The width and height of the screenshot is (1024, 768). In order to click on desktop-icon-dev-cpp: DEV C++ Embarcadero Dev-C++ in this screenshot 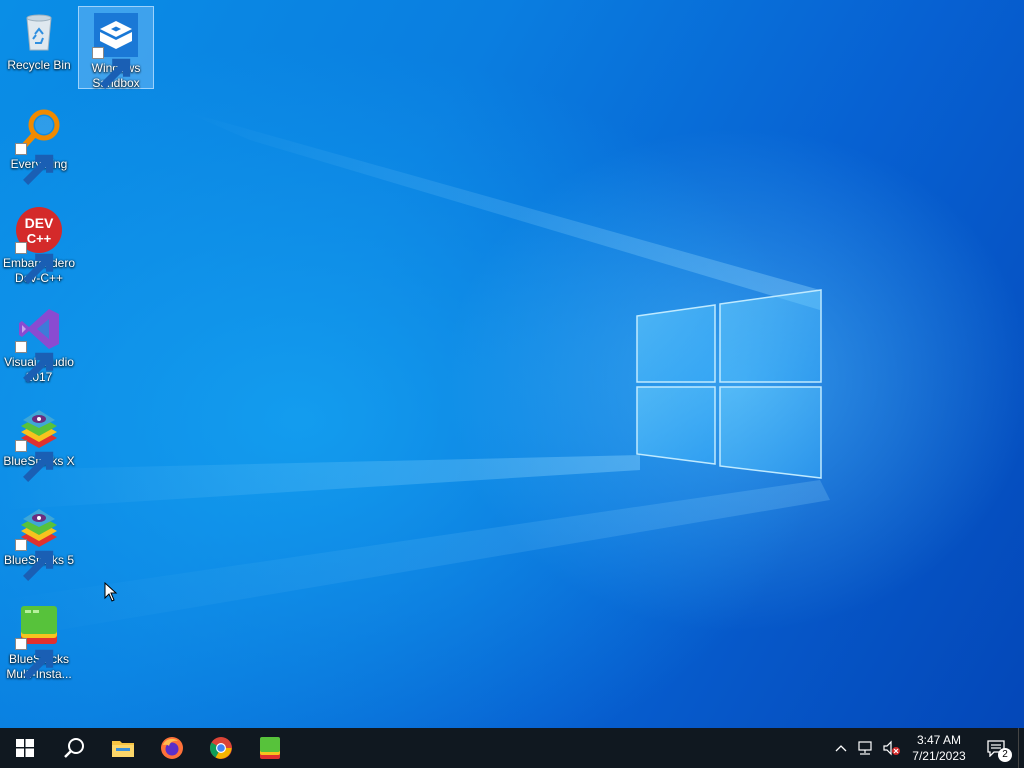, I will do `click(39, 244)`.